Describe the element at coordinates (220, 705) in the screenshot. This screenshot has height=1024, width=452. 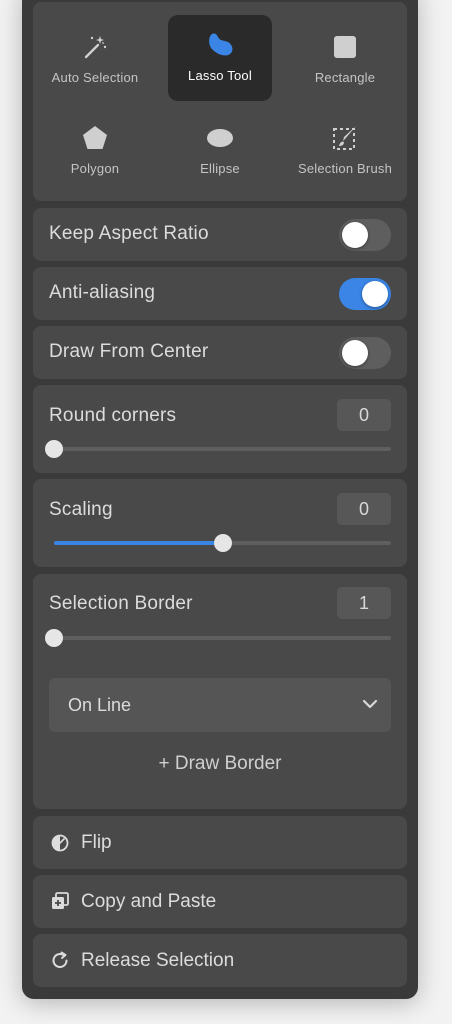
I see `border-mode-select: On Line` at that location.